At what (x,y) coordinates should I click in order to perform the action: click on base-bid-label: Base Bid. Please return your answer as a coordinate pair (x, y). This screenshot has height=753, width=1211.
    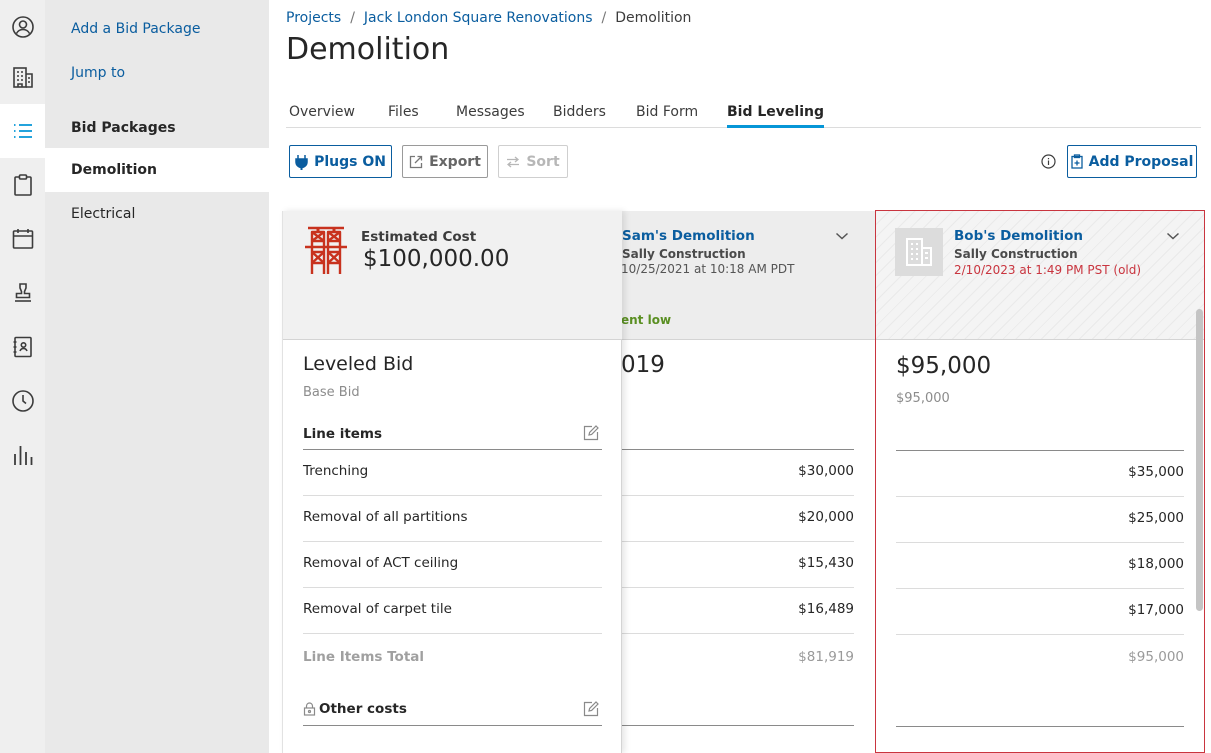
    Looking at the image, I should click on (331, 392).